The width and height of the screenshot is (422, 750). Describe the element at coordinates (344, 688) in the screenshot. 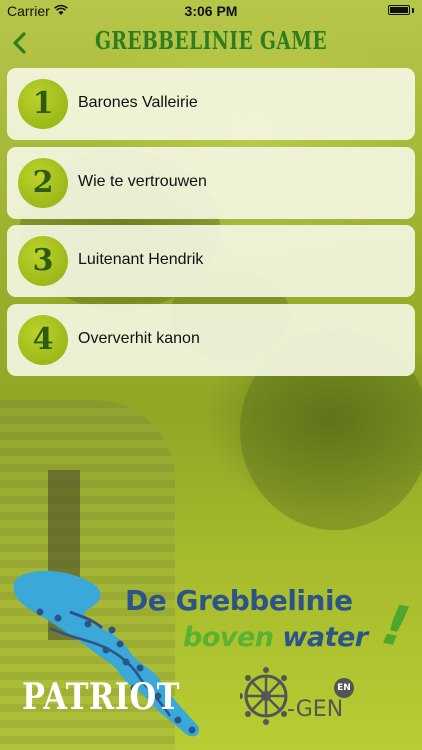

I see `language-badge-en: EN` at that location.